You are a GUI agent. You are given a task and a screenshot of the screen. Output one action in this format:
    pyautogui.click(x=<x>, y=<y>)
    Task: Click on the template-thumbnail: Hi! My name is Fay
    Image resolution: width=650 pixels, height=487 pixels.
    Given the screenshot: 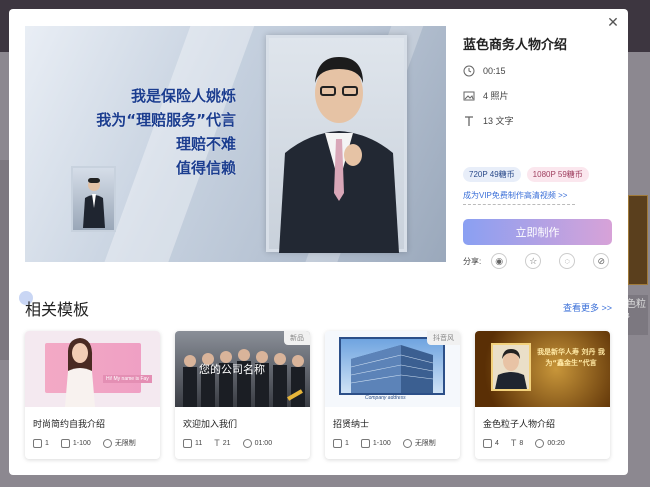 What is the action you would take?
    pyautogui.click(x=92, y=369)
    